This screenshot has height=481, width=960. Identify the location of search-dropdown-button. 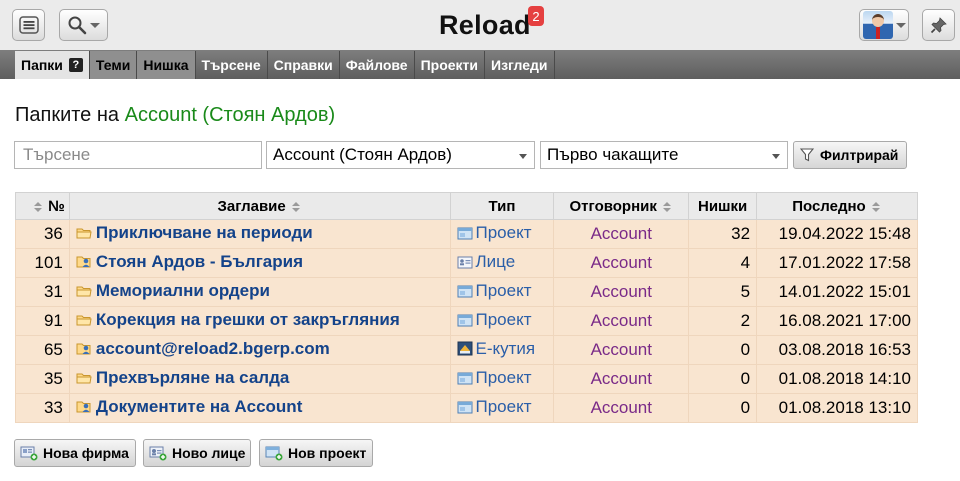
(83, 25).